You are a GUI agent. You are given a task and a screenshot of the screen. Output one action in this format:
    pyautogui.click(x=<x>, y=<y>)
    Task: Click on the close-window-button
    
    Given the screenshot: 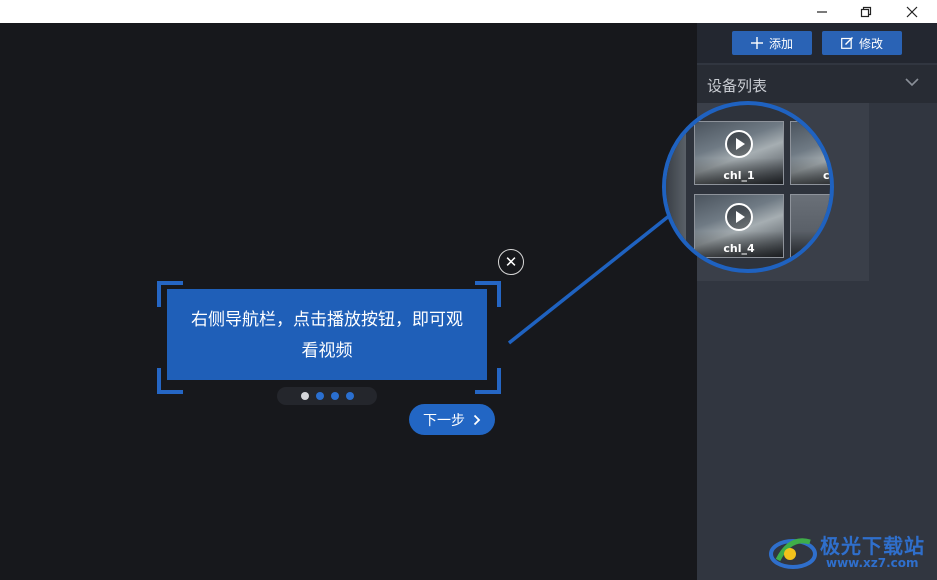 What is the action you would take?
    pyautogui.click(x=912, y=11)
    